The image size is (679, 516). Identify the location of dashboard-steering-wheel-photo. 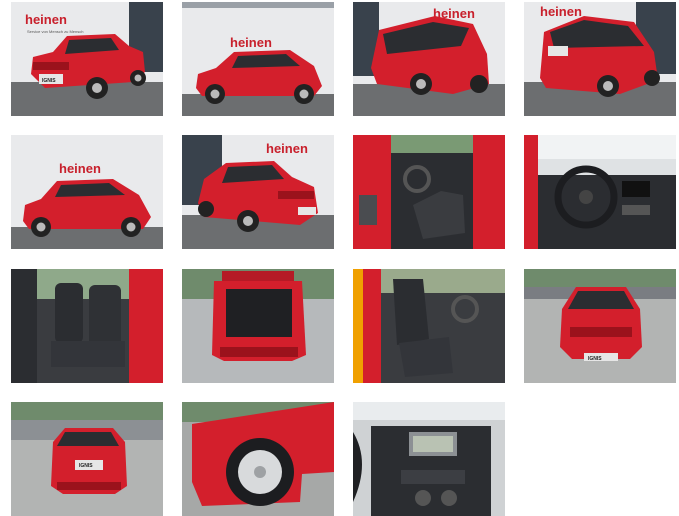
(600, 192).